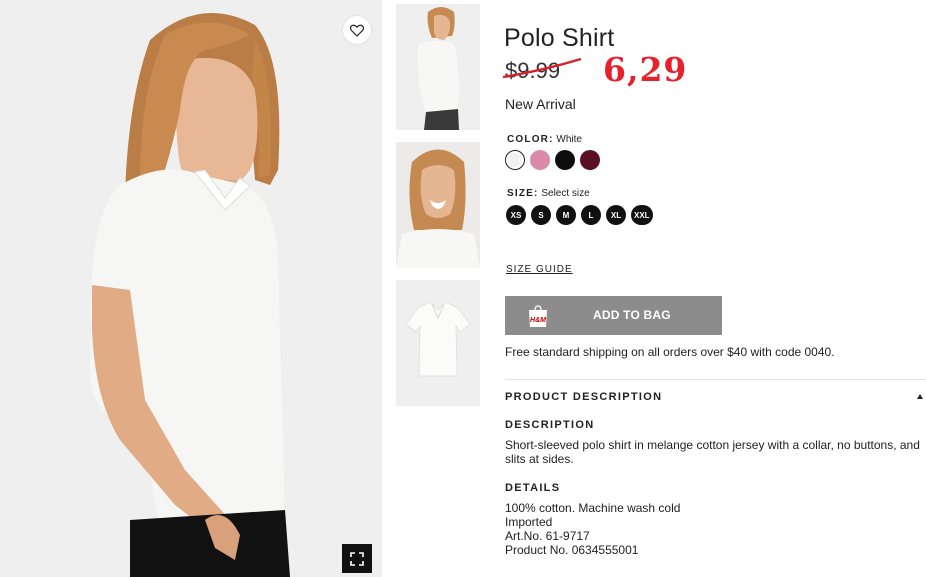 The height and width of the screenshot is (577, 926). What do you see at coordinates (566, 215) in the screenshot?
I see `size-option-m: M` at bounding box center [566, 215].